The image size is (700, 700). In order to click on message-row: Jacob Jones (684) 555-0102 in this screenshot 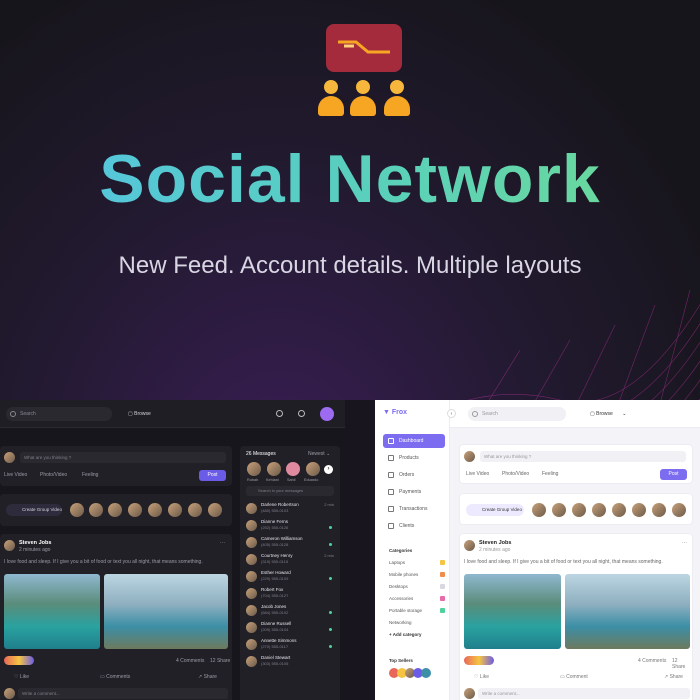, I will do `click(290, 612)`.